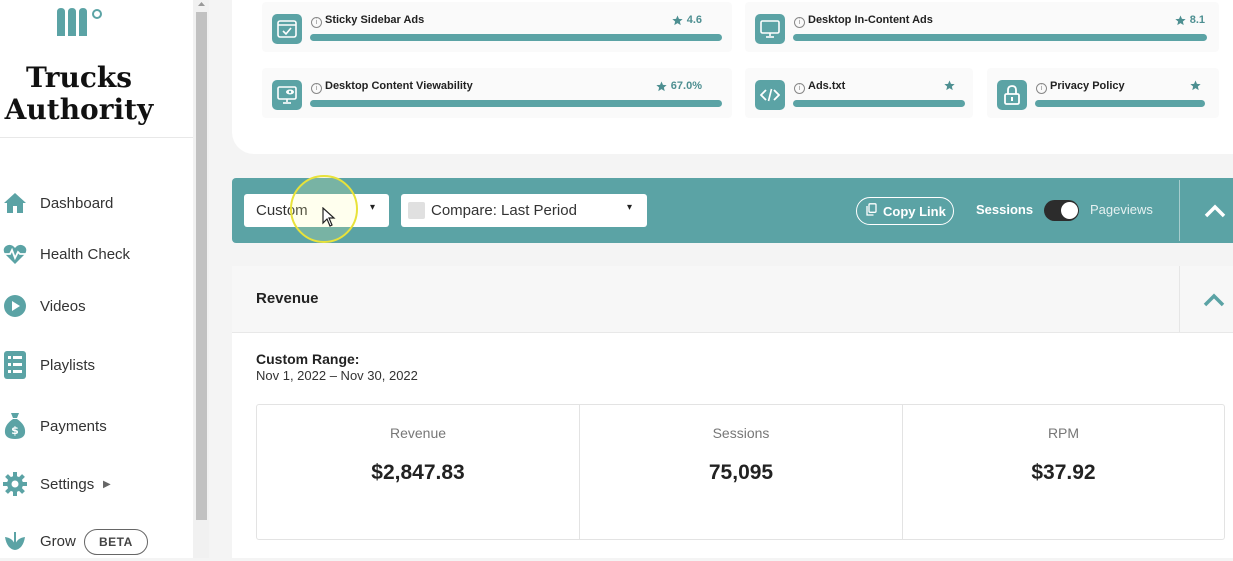  I want to click on sidebar-item-label: Health Check, so click(85, 254).